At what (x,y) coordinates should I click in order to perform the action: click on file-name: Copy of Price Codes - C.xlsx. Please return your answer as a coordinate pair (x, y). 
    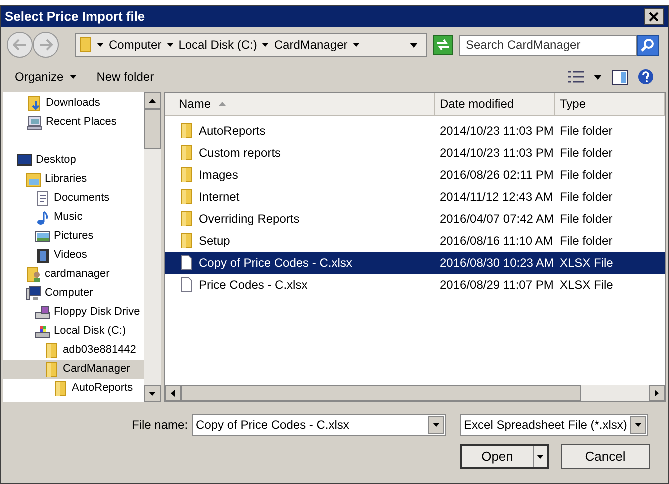
    Looking at the image, I should click on (275, 263).